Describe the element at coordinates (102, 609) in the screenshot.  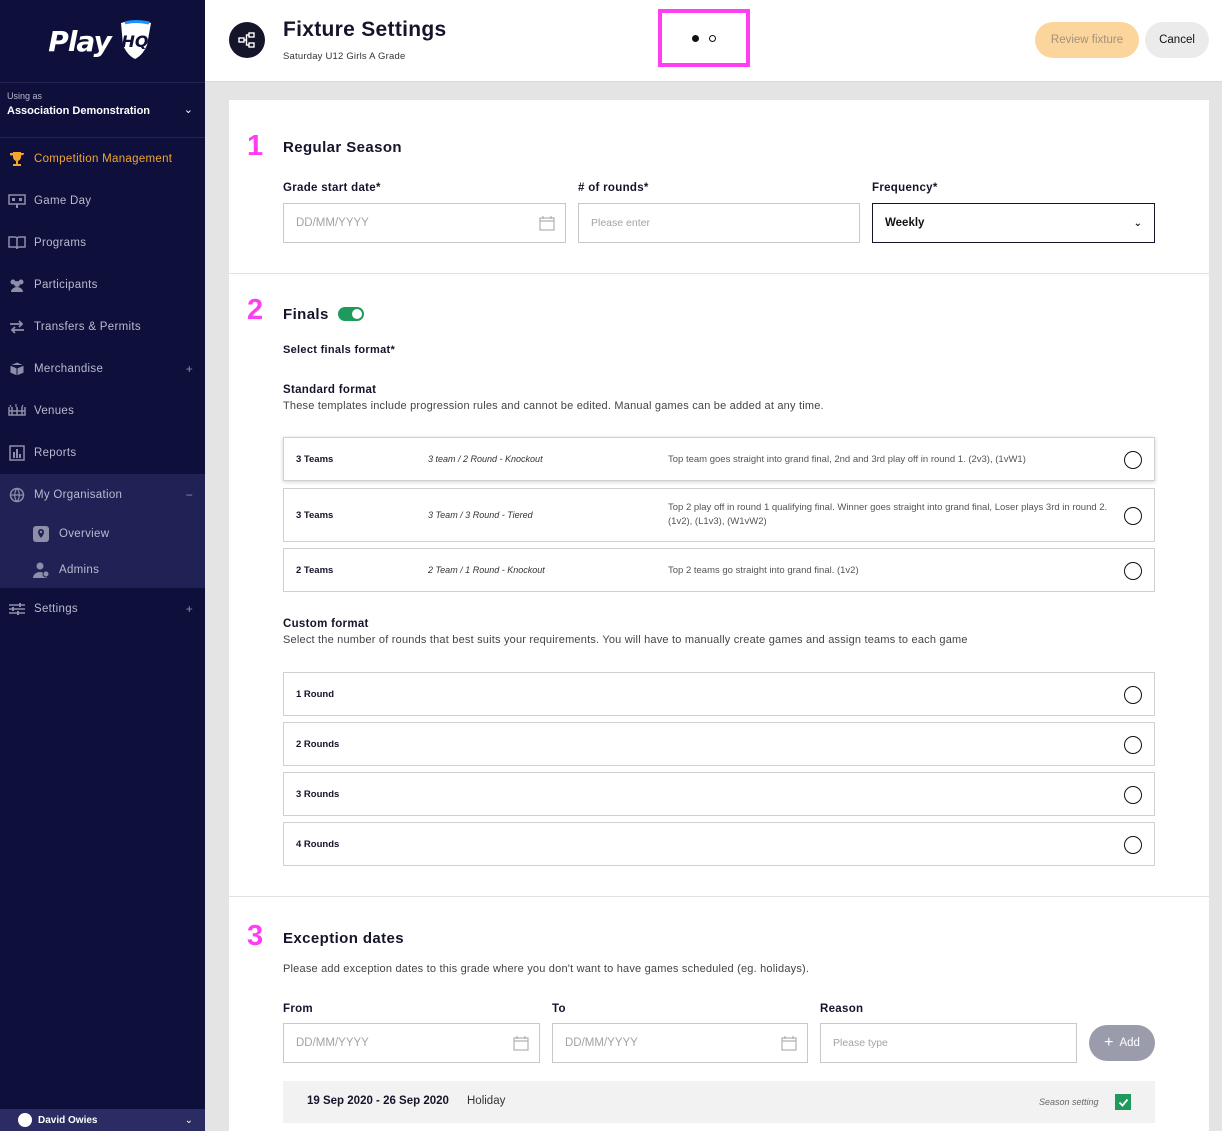
I see `sidebar-item-settings: Settings +` at that location.